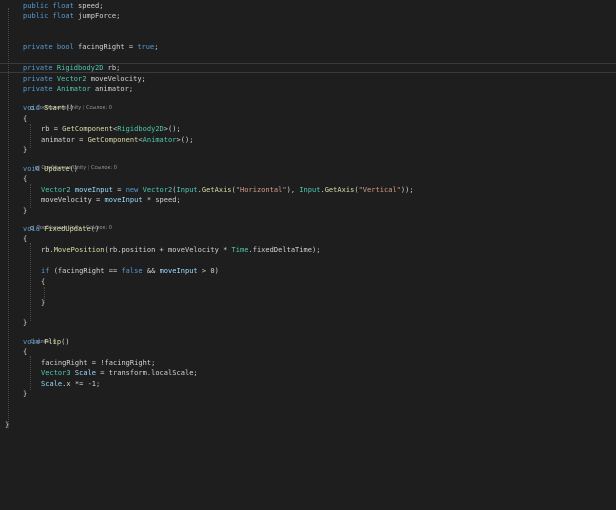 This screenshot has height=510, width=616. What do you see at coordinates (168, 250) in the screenshot?
I see `code-token: (rb.position + moveVelocity *` at bounding box center [168, 250].